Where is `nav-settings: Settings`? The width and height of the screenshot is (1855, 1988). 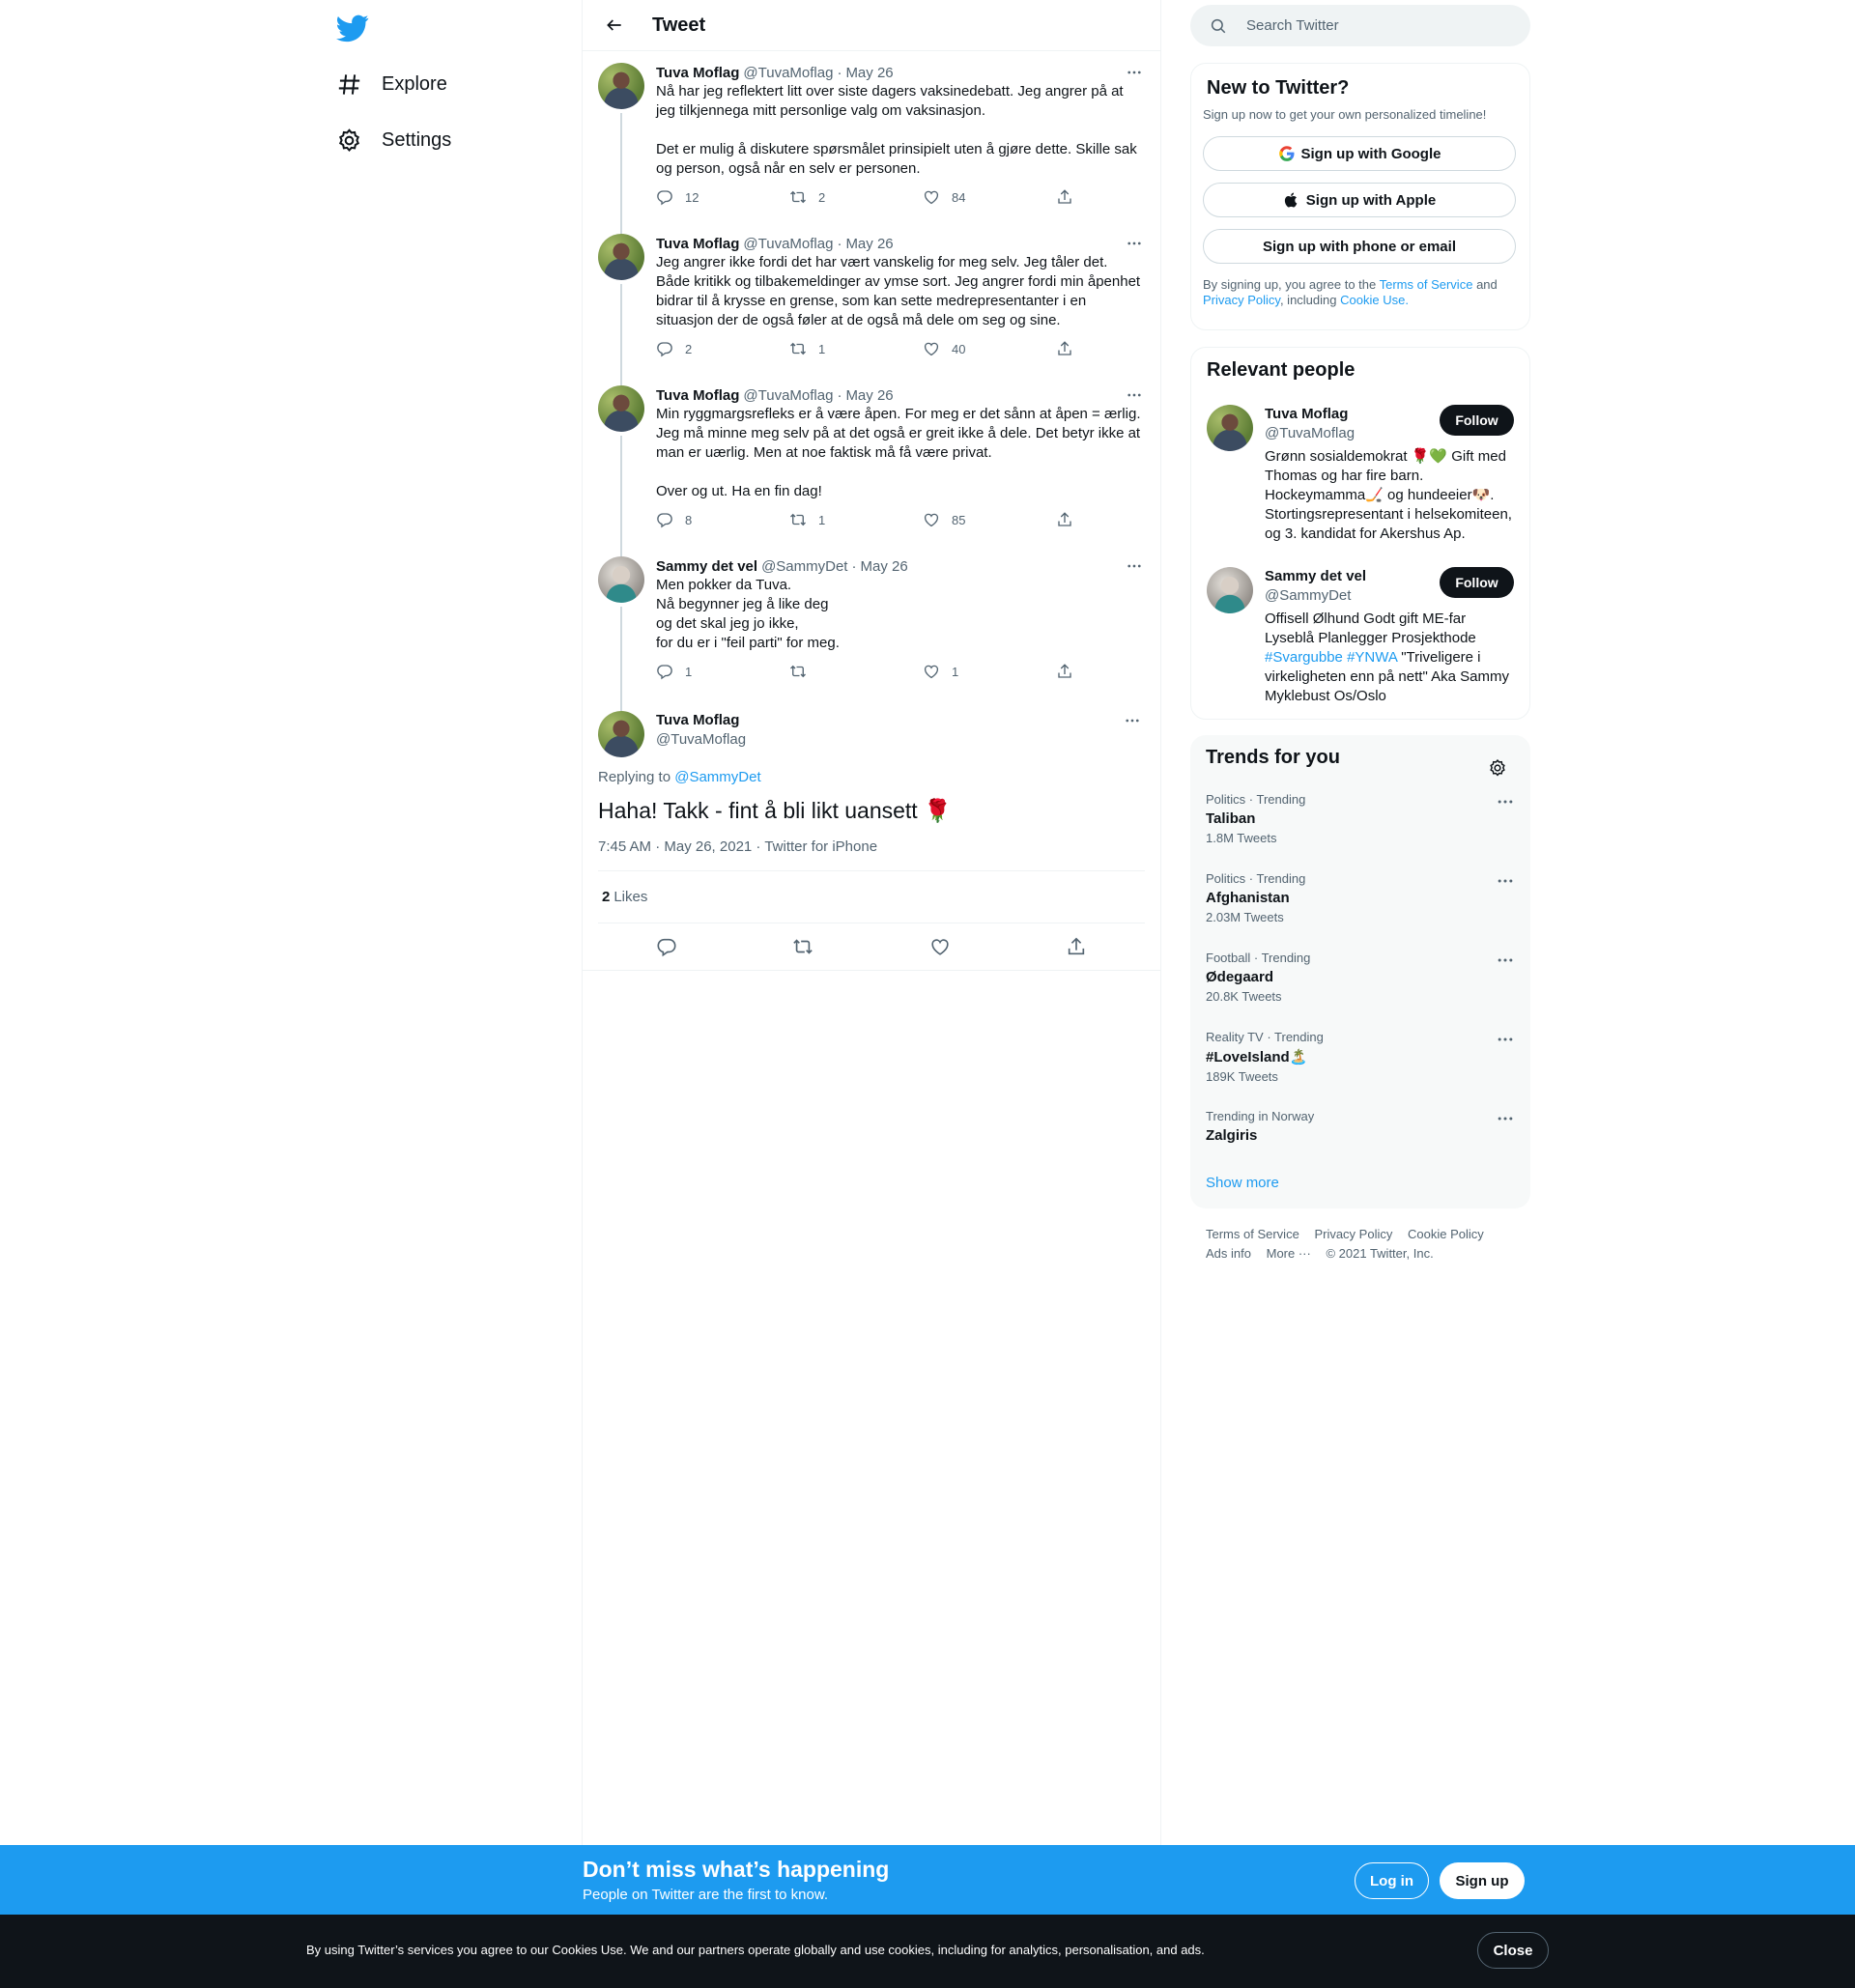 nav-settings: Settings is located at coordinates (393, 140).